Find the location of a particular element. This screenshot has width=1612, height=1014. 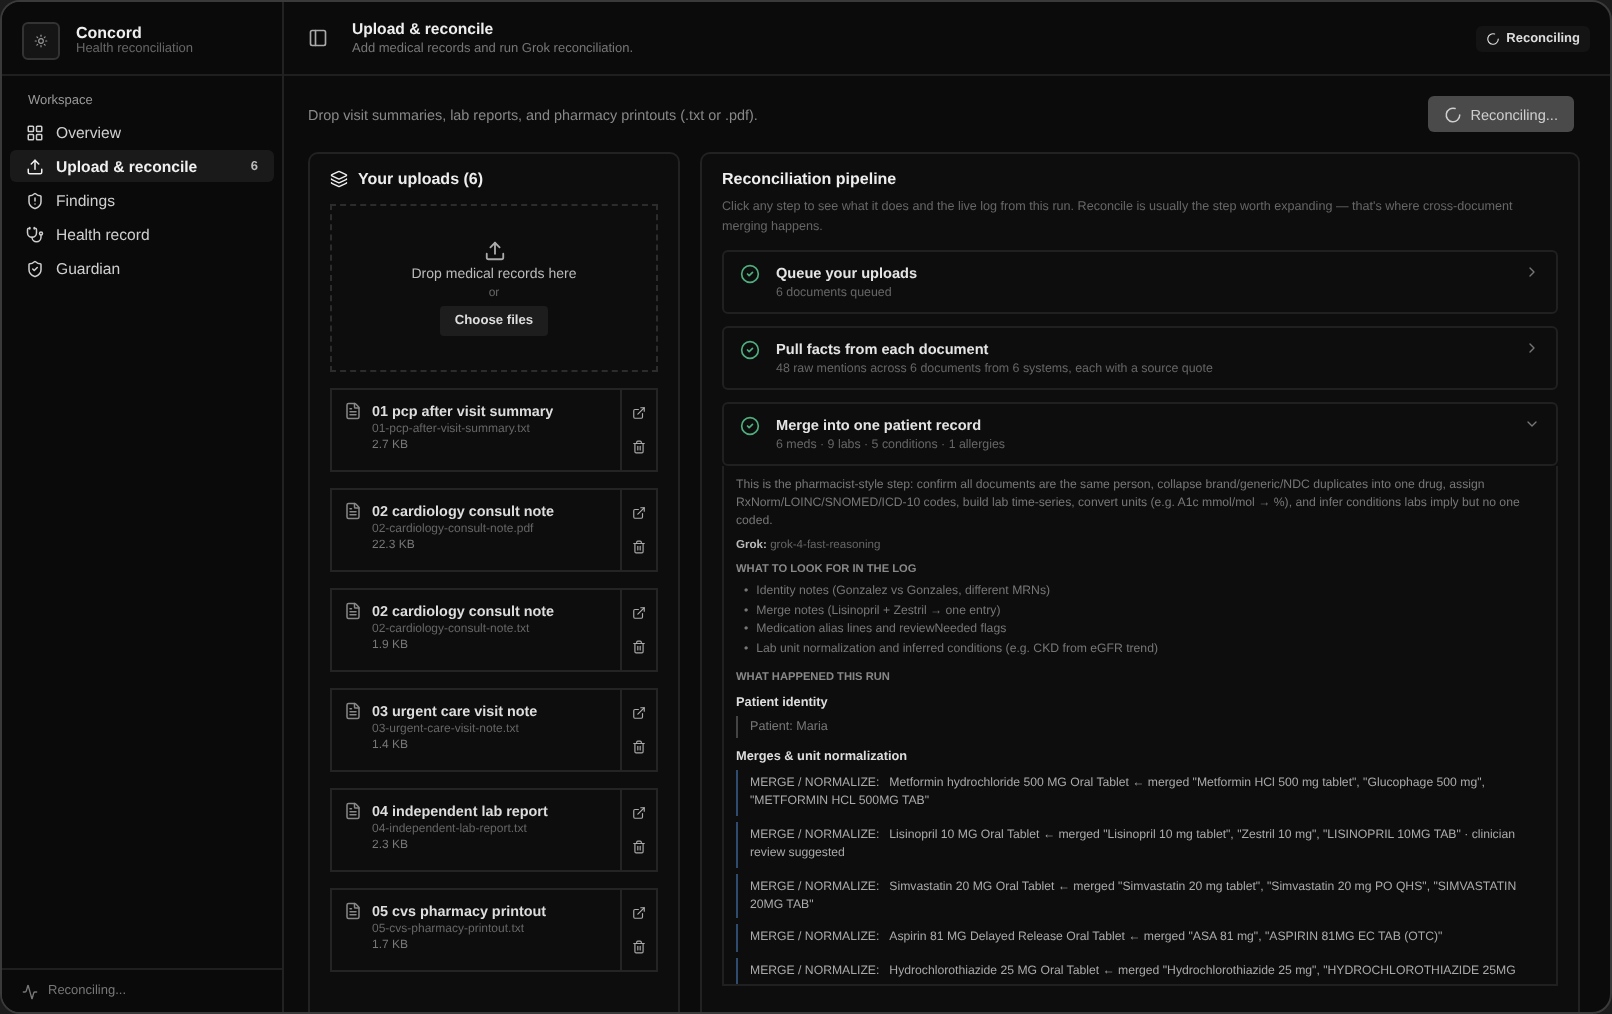

app-logo is located at coordinates (41, 40).